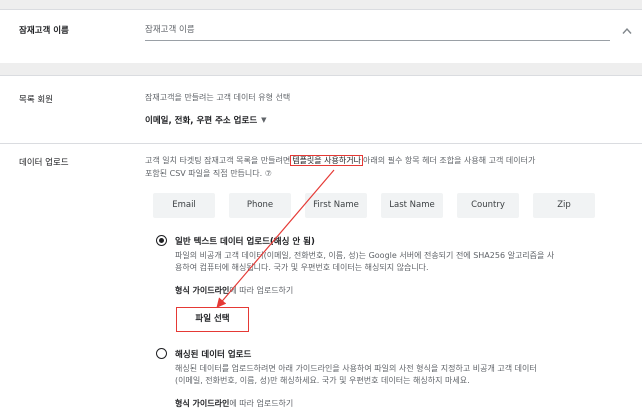  What do you see at coordinates (377, 32) in the screenshot?
I see `audience-name-input: 잠재고객 이름` at bounding box center [377, 32].